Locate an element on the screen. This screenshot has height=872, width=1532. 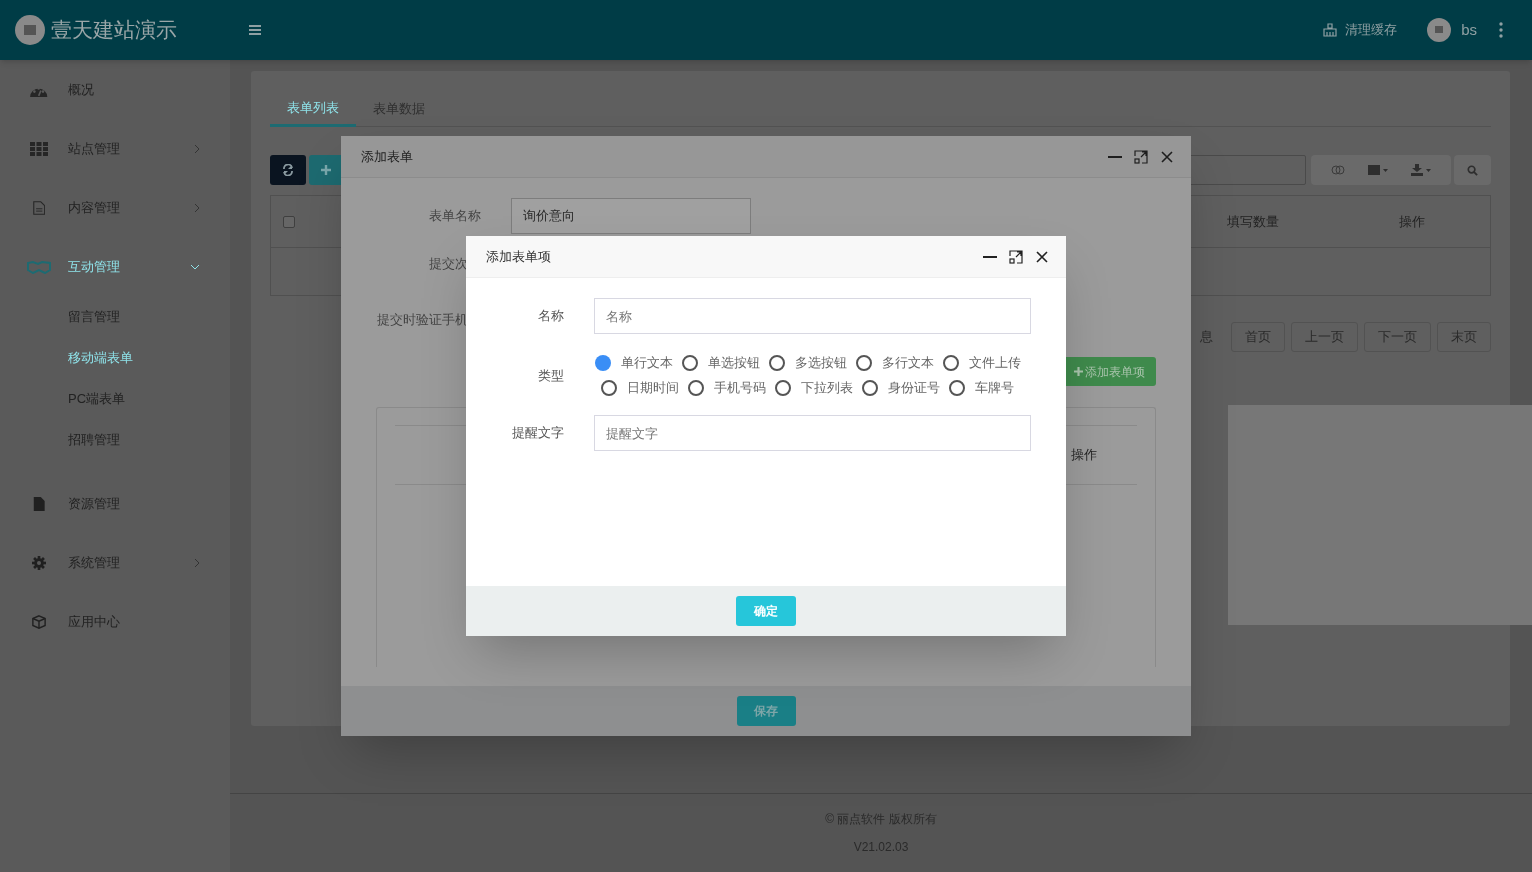
column-header: 填写数量 is located at coordinates (1253, 221).